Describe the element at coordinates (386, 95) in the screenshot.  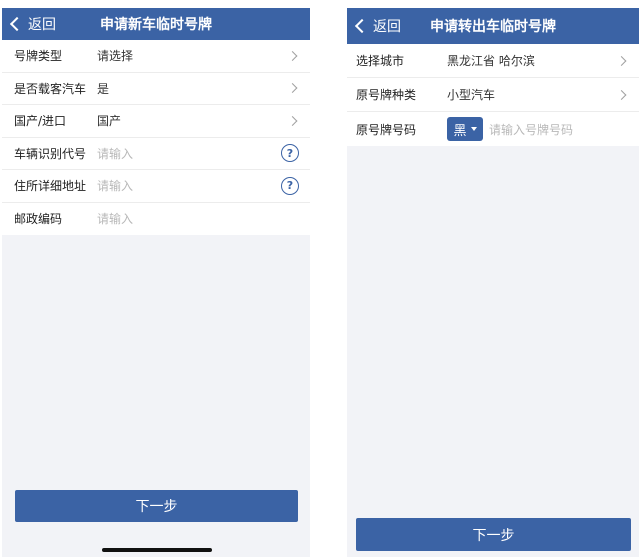
I see `row-label: 原号牌种类` at that location.